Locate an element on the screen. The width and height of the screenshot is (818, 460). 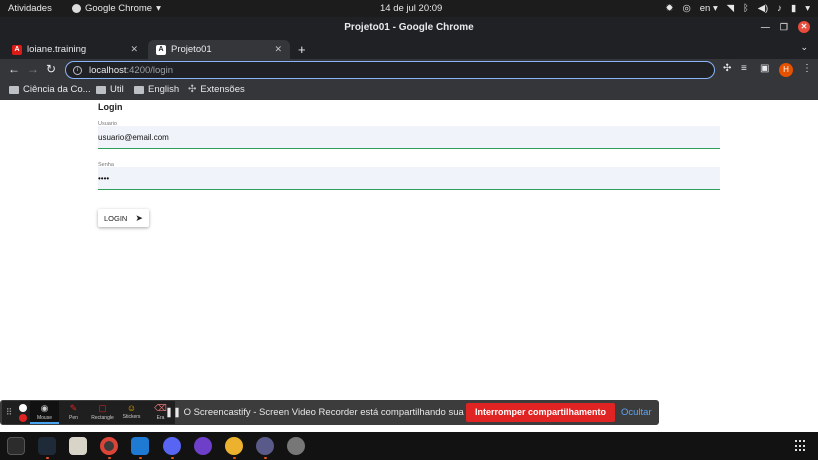
window-controls: — ❐ ✕ is located at coordinates (785, 27).